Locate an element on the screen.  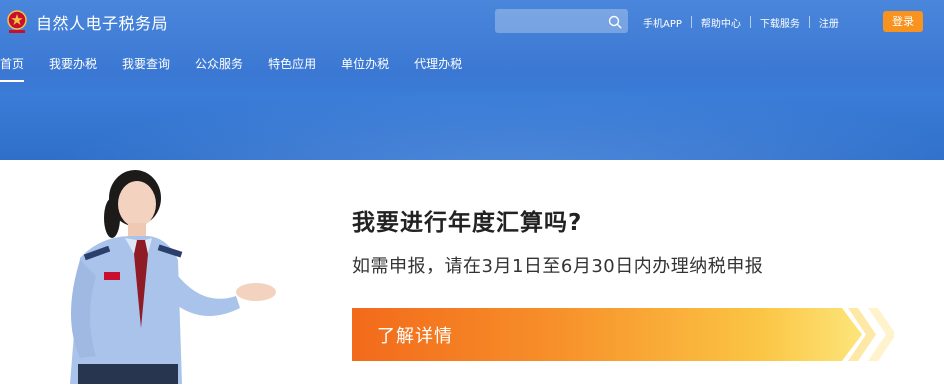
link-register: 注册 is located at coordinates (829, 22).